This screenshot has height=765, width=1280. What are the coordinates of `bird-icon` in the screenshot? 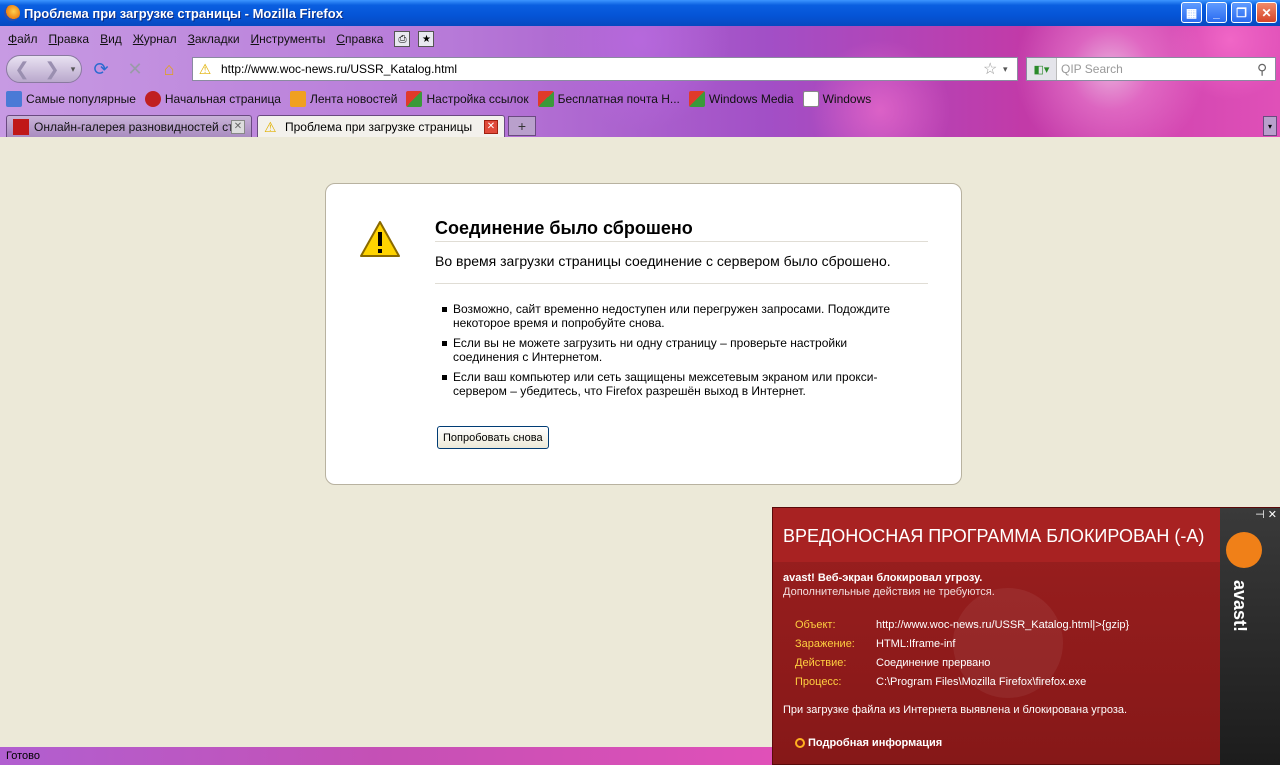 It's located at (152, 99).